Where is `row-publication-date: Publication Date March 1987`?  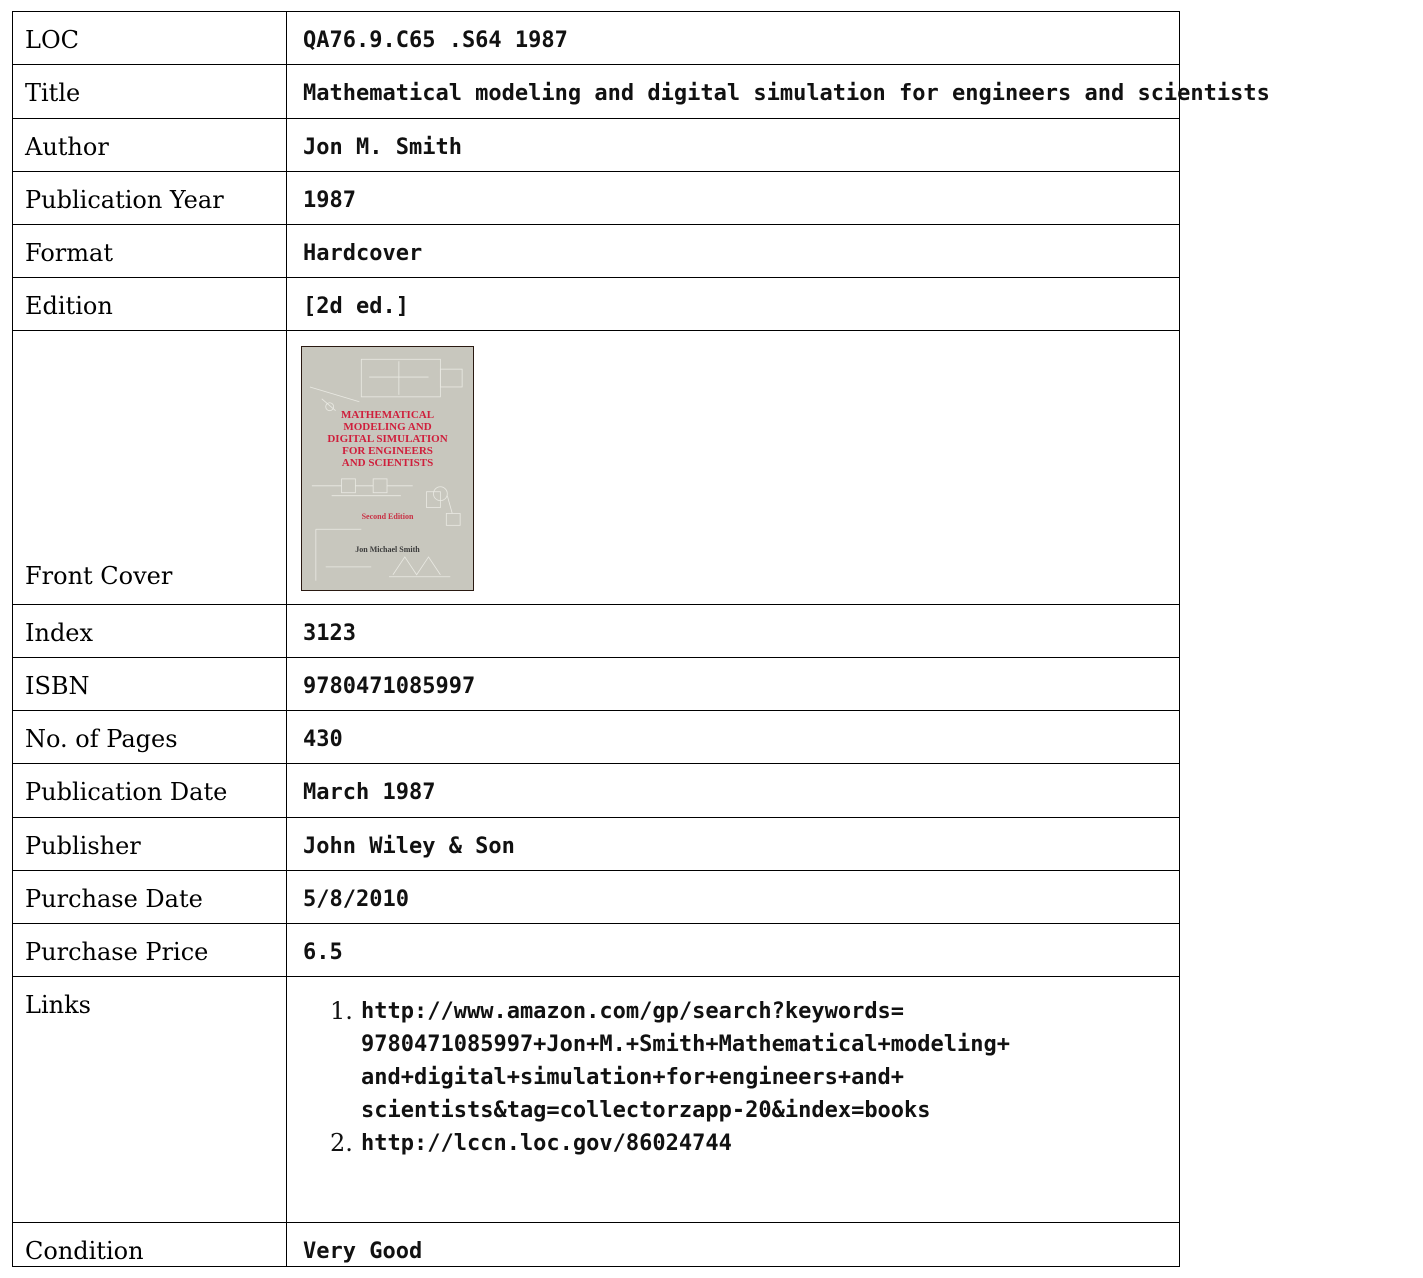 row-publication-date: Publication Date March 1987 is located at coordinates (596, 790).